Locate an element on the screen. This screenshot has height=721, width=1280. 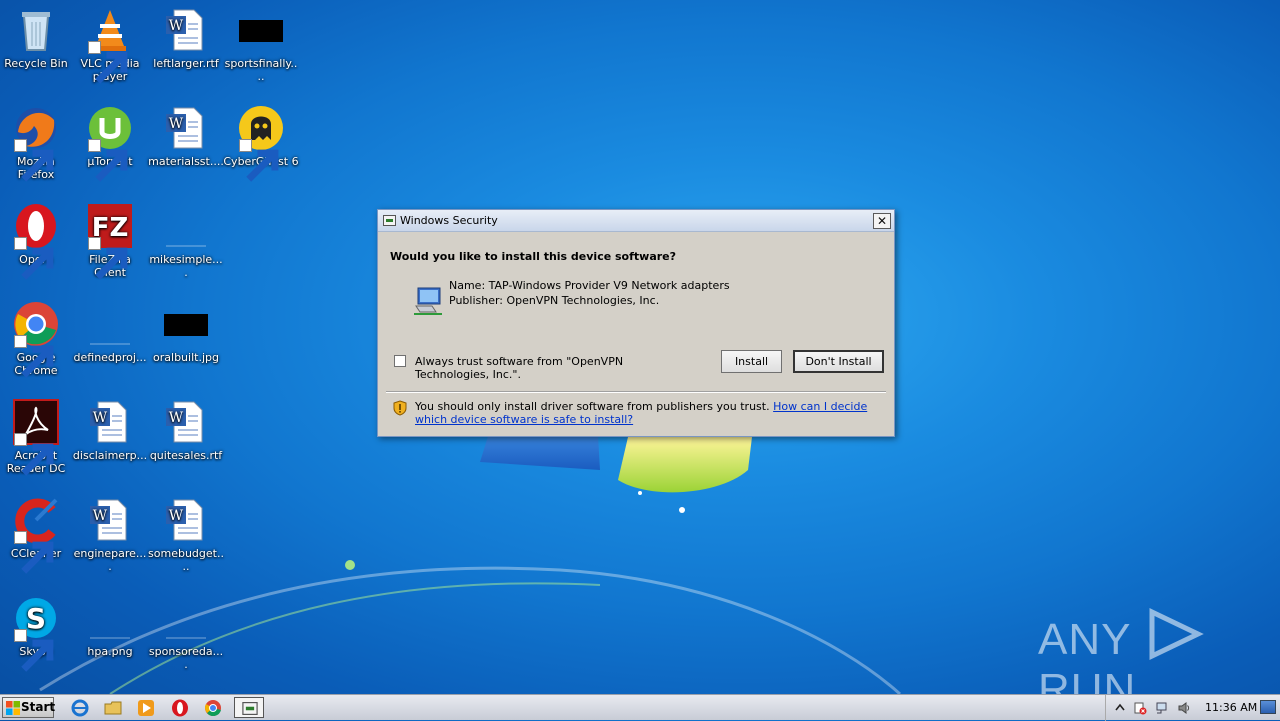
desktop-icon-oralbuilt: oralbuilt.jpg is located at coordinates (186, 330).